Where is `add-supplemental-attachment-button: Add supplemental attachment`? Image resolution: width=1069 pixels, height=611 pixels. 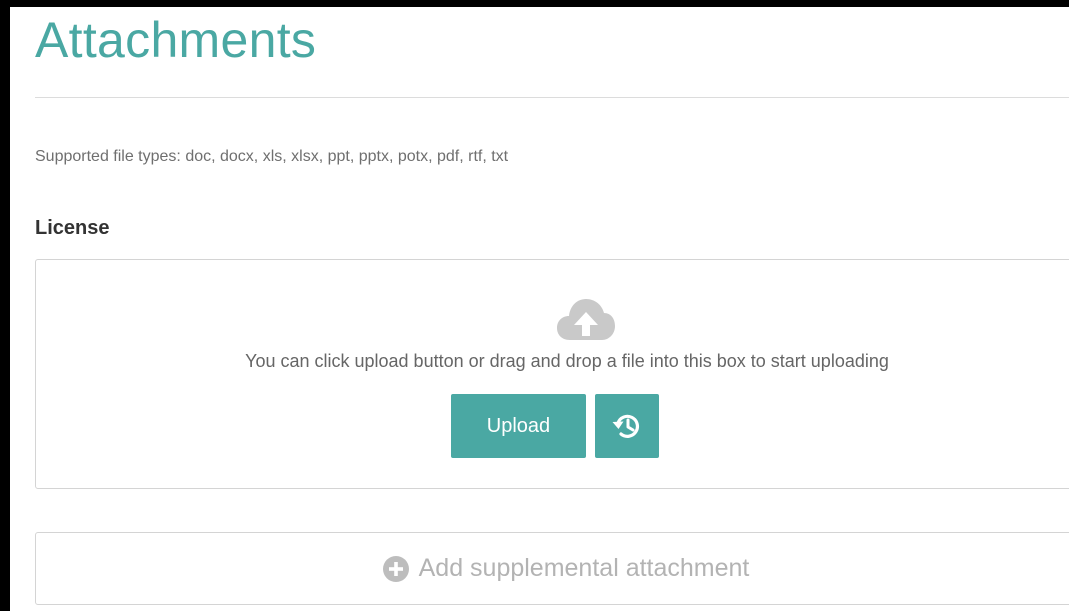
add-supplemental-attachment-button: Add supplemental attachment is located at coordinates (552, 568).